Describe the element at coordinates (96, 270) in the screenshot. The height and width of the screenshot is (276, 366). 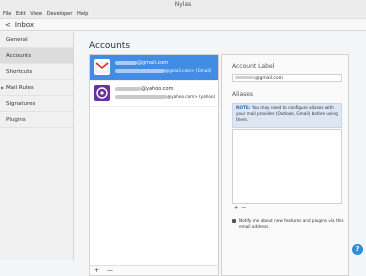
I see `add-account-button: +` at that location.